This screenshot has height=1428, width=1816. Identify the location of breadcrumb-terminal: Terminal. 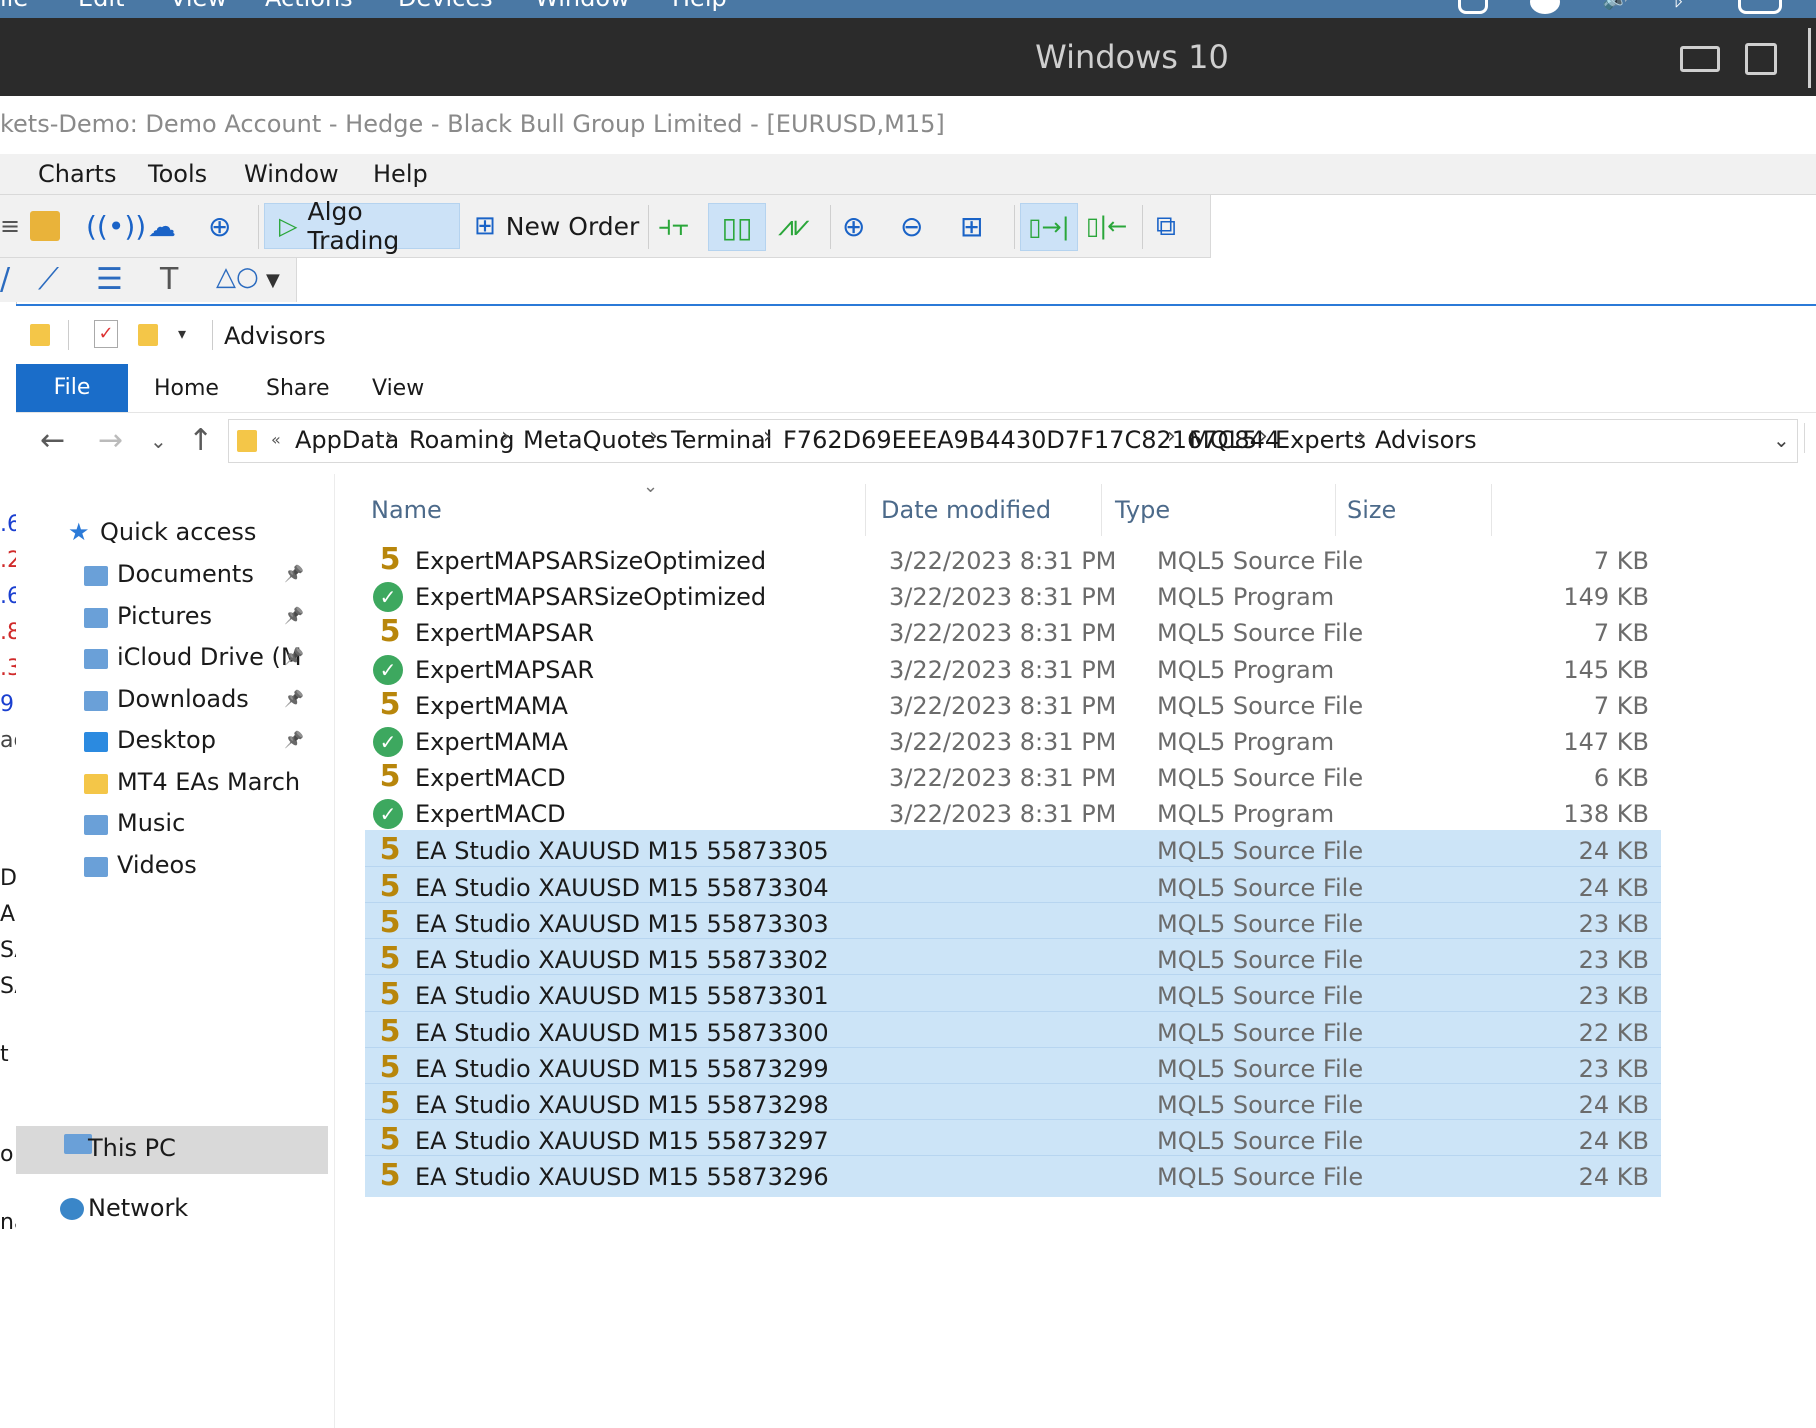
(721, 440).